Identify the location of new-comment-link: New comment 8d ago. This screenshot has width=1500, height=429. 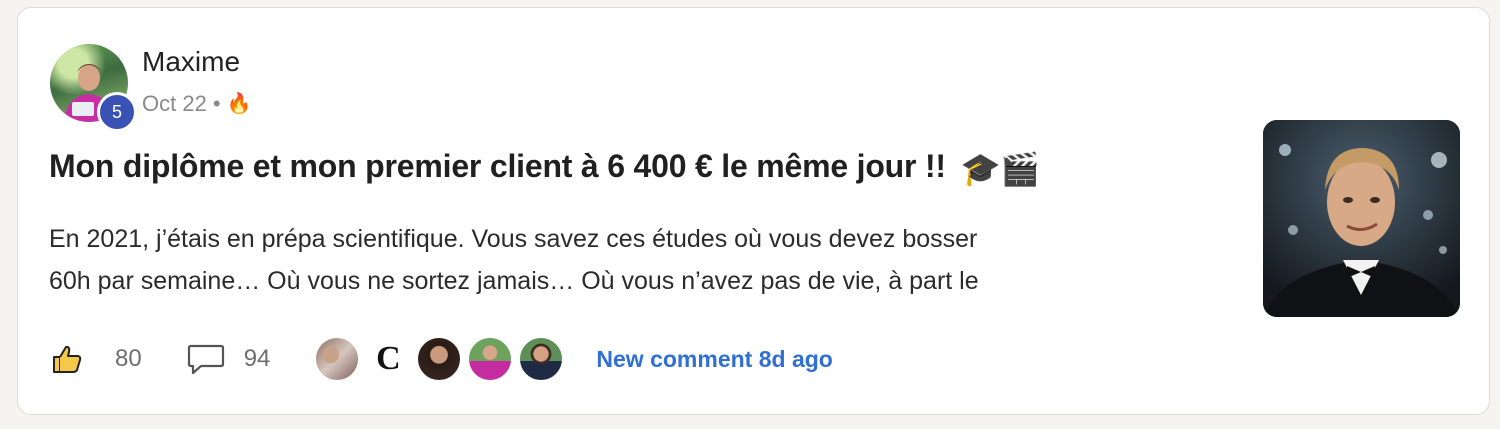
(714, 359).